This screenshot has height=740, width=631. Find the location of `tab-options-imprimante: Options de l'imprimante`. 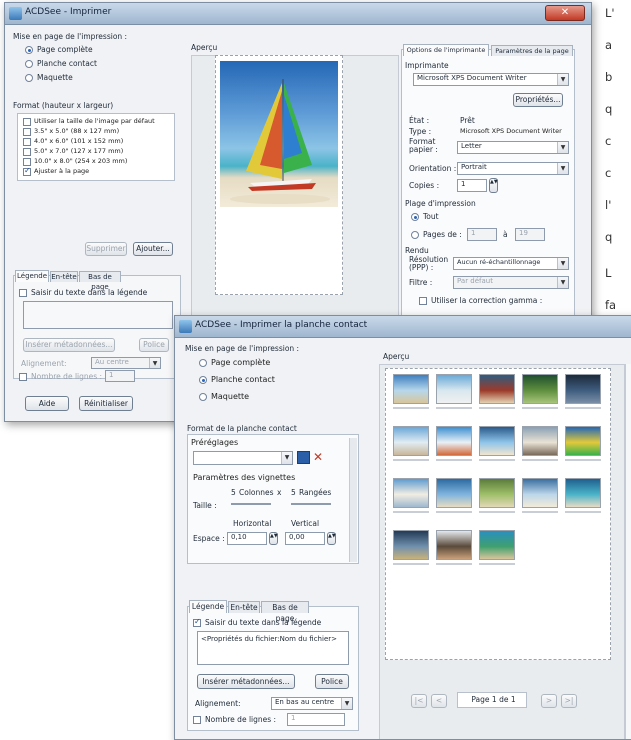

tab-options-imprimante: Options de l'imprimante is located at coordinates (446, 50).